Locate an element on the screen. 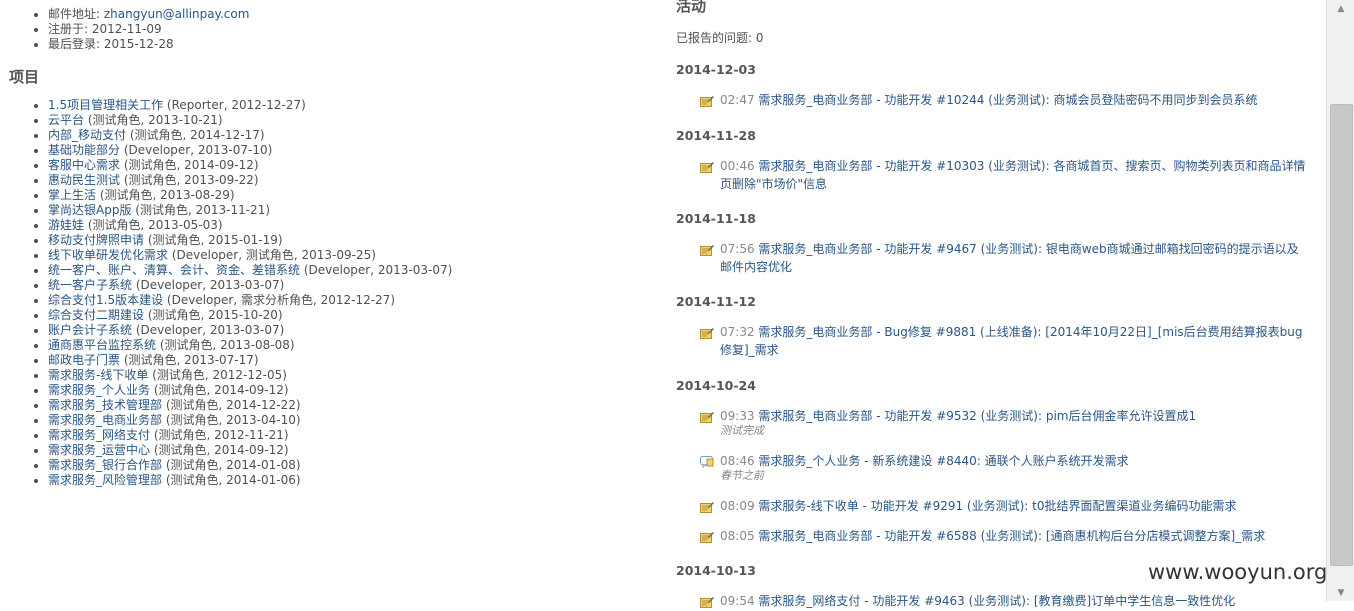  project-link: 需求服务_运营中心 is located at coordinates (99, 450).